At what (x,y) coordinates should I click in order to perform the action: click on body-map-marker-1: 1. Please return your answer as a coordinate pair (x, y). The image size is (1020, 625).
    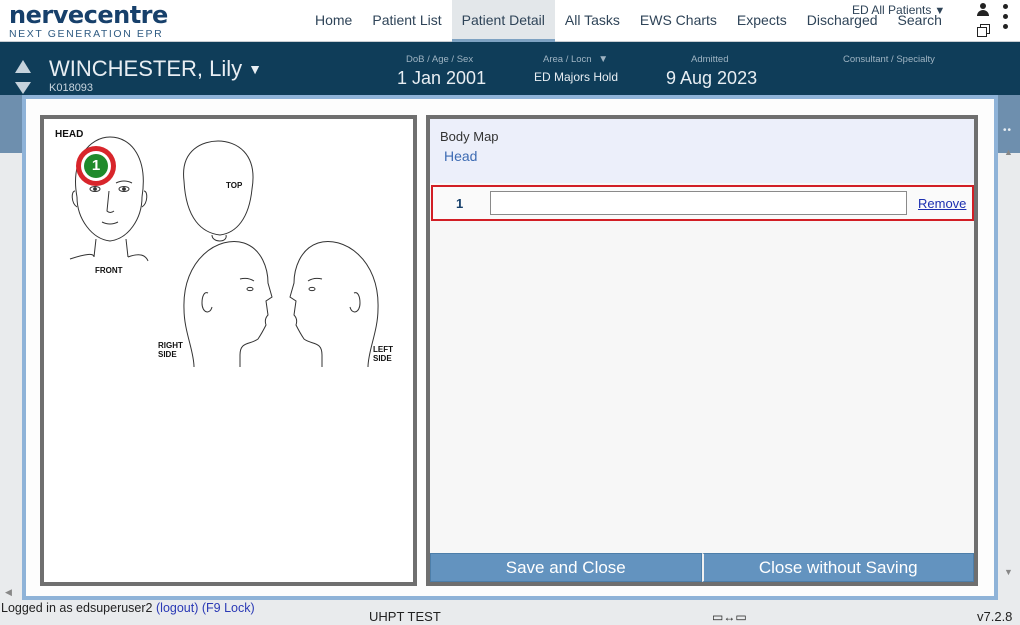
    Looking at the image, I should click on (96, 166).